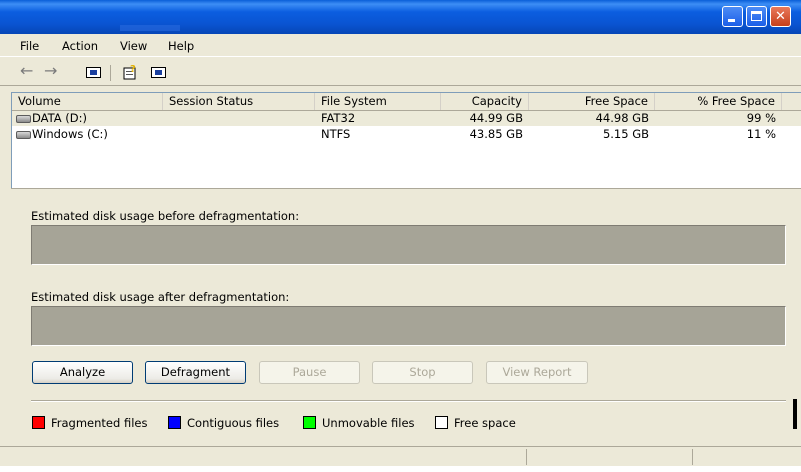 The height and width of the screenshot is (472, 801). I want to click on after-defrag-usage-bar, so click(408, 326).